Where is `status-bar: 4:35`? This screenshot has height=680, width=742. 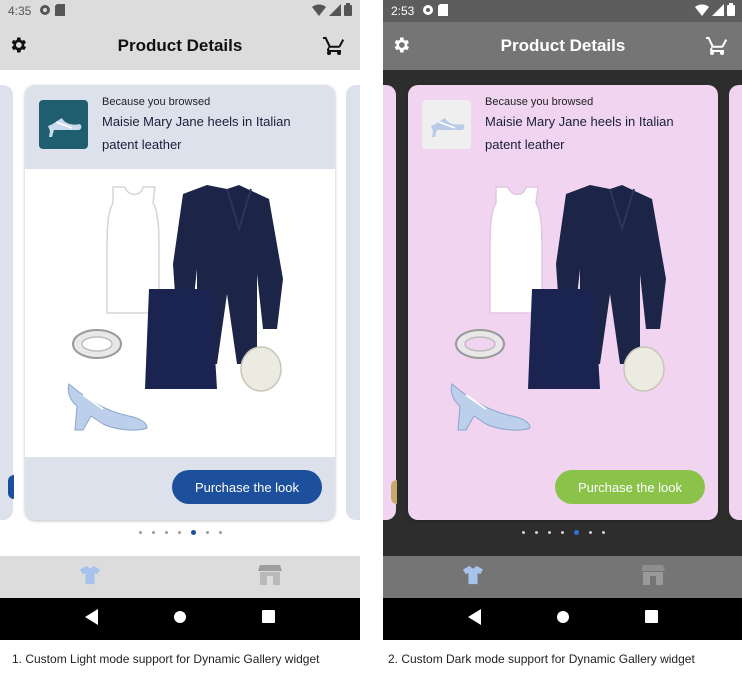
status-bar: 4:35 is located at coordinates (180, 11).